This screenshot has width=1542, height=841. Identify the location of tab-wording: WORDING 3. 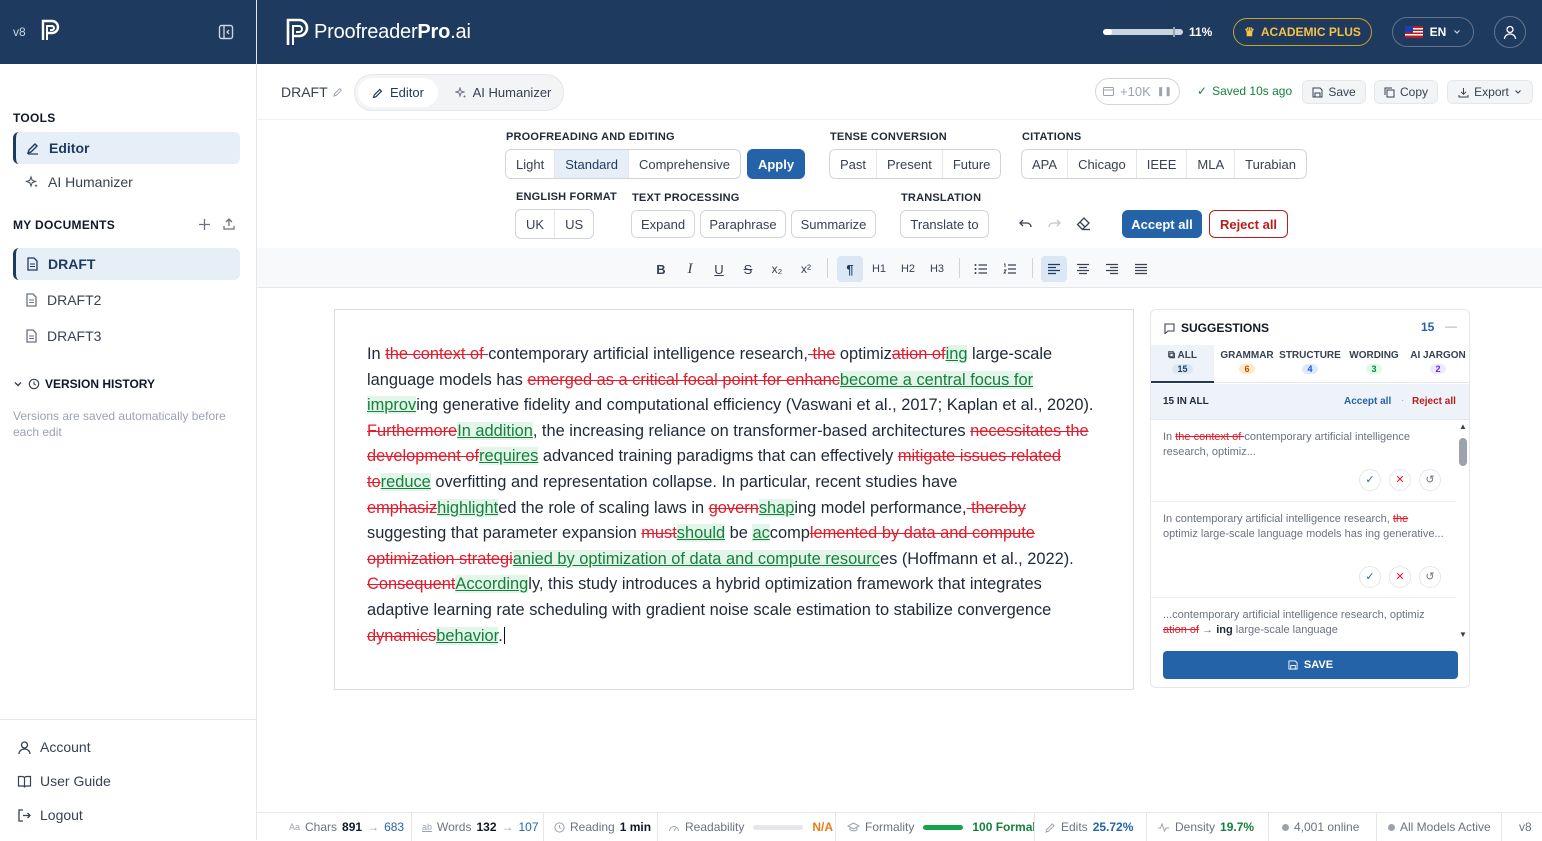
(1374, 362).